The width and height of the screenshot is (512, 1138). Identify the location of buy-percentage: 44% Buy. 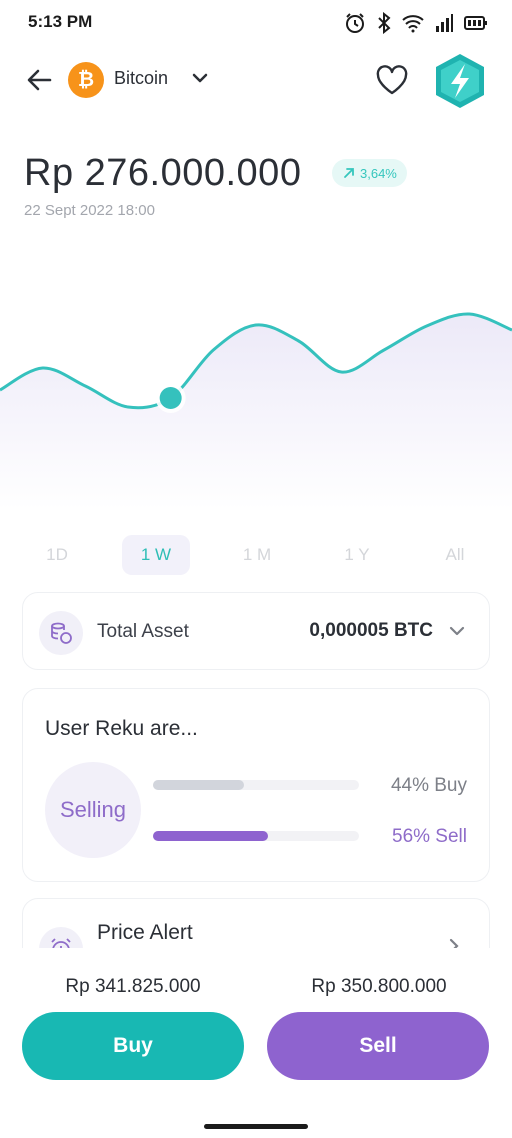
(428, 785).